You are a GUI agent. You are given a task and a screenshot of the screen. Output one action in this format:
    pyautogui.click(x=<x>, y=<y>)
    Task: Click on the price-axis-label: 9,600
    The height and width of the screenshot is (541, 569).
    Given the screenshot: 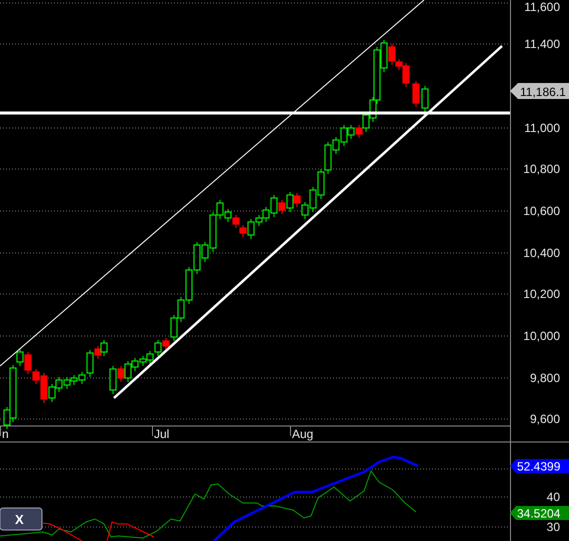 What is the action you would take?
    pyautogui.click(x=545, y=419)
    